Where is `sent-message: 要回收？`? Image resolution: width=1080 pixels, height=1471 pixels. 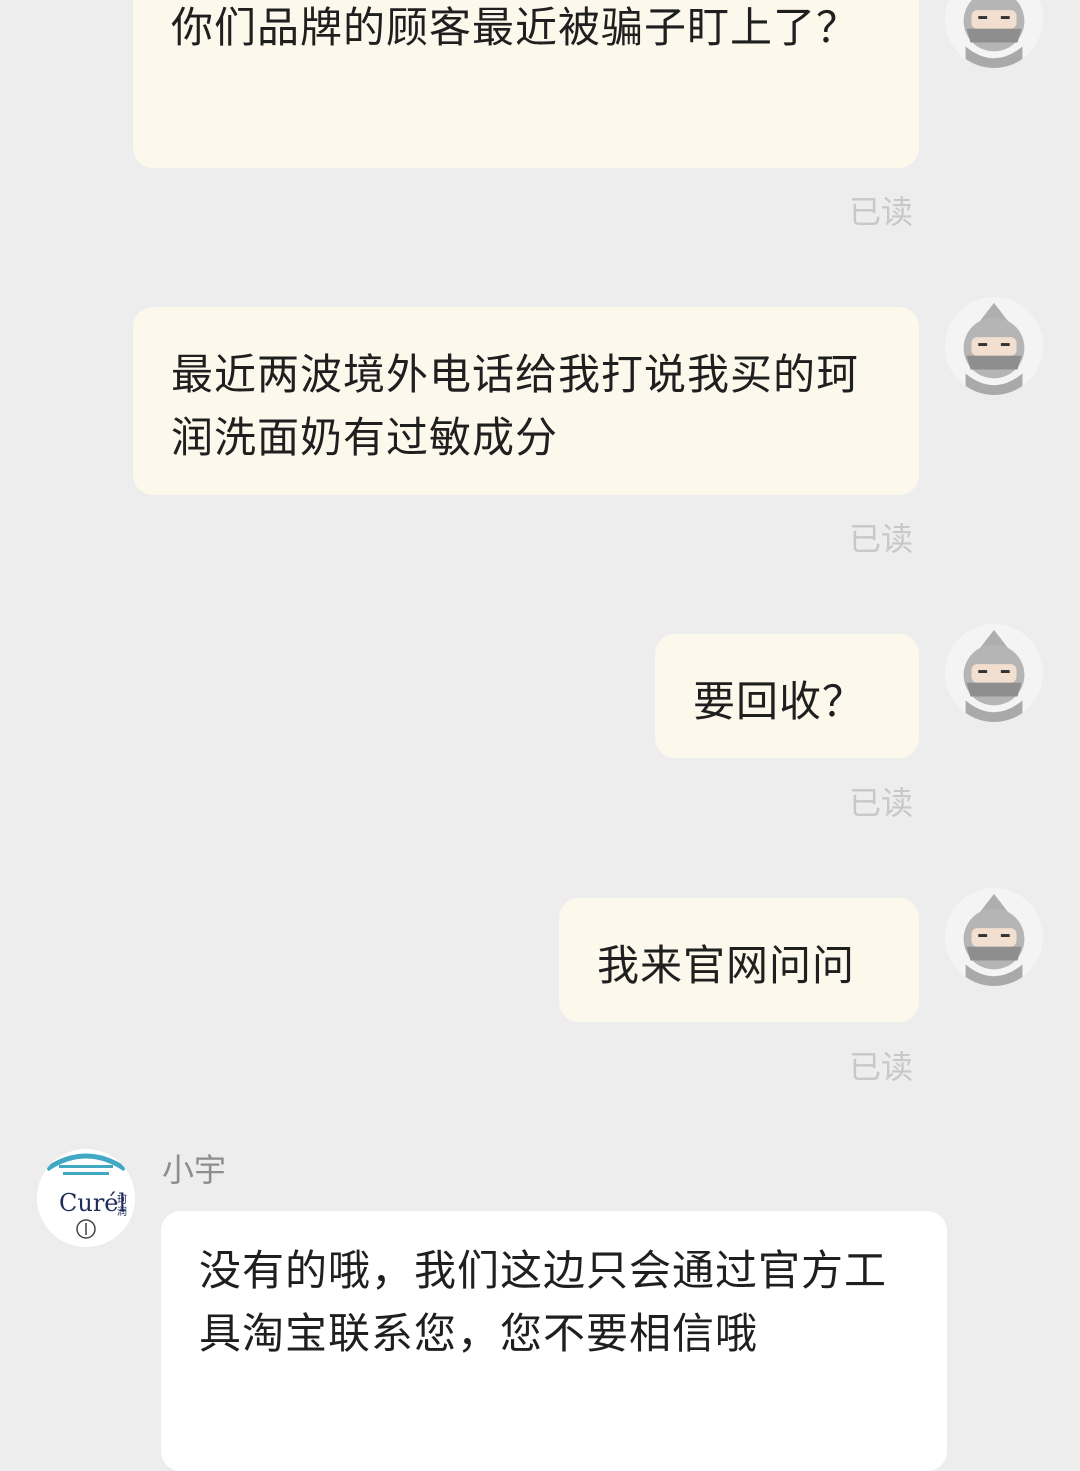 sent-message: 要回收？ is located at coordinates (787, 696).